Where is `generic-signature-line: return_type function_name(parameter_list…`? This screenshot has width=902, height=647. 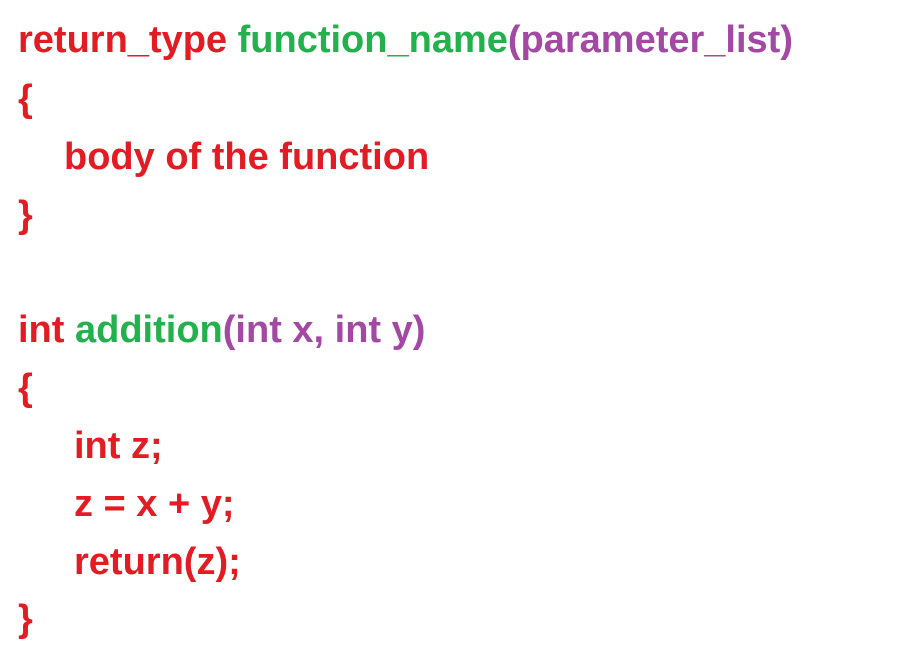
generic-signature-line: return_type function_name(parameter_list… is located at coordinates (405, 40).